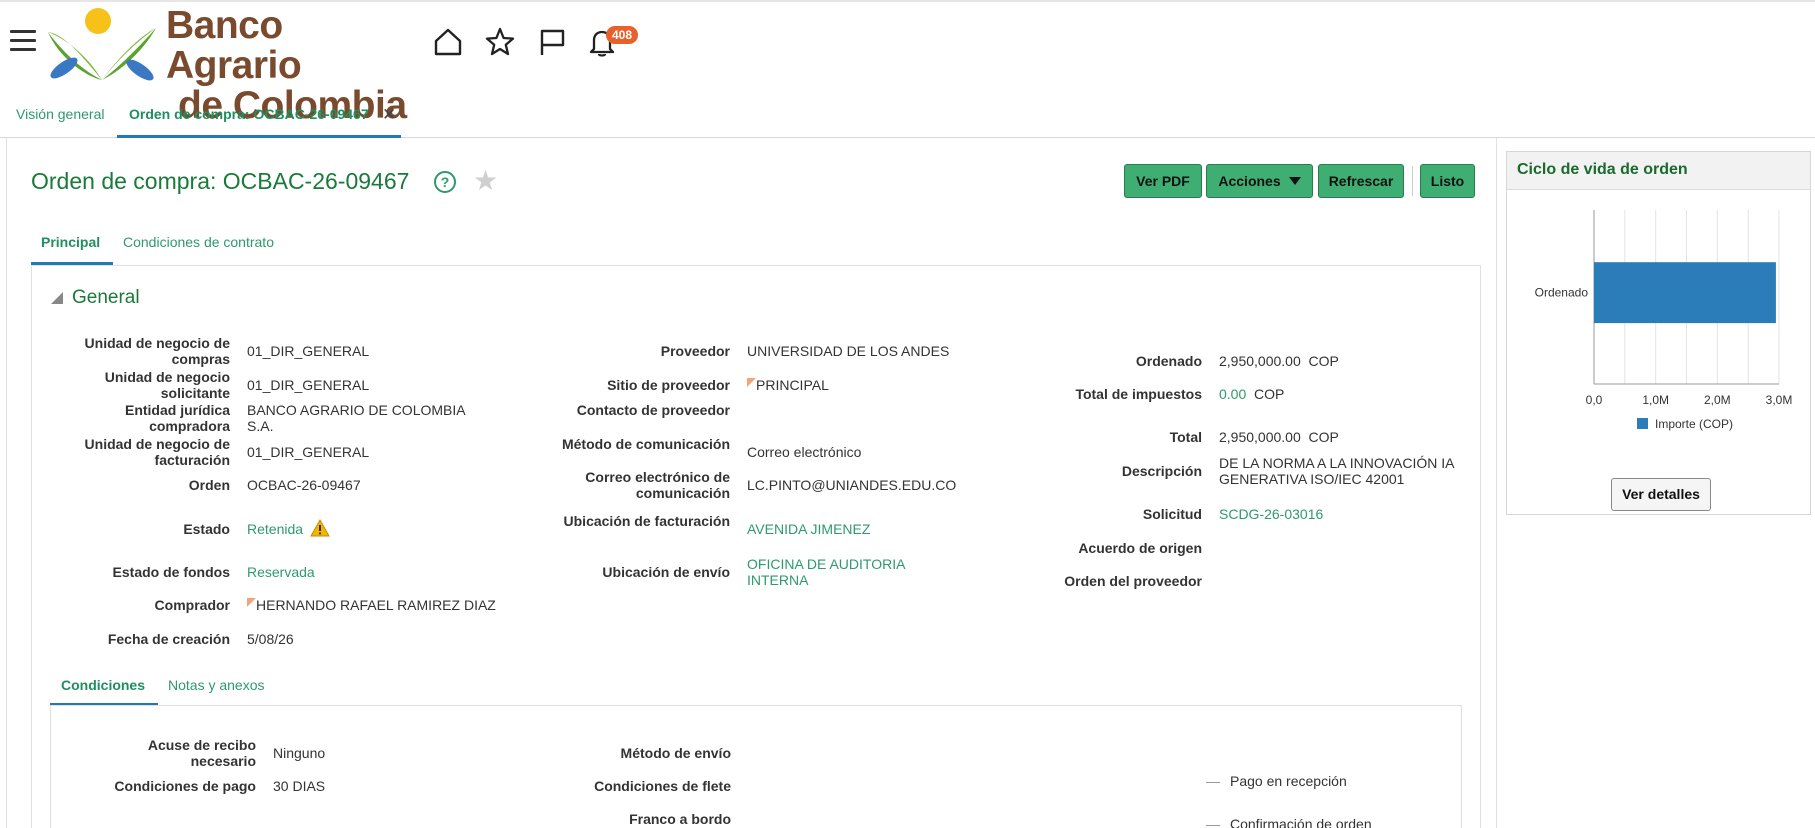  I want to click on link-ubicacion-facturacion: AVENIDA JIMENEZ, so click(808, 529).